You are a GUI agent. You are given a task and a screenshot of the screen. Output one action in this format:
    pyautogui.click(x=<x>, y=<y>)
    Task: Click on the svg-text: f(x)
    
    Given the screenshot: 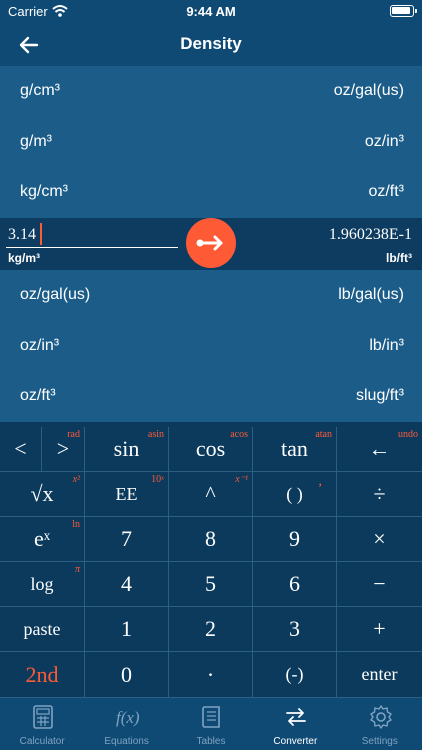 What is the action you would take?
    pyautogui.click(x=128, y=717)
    